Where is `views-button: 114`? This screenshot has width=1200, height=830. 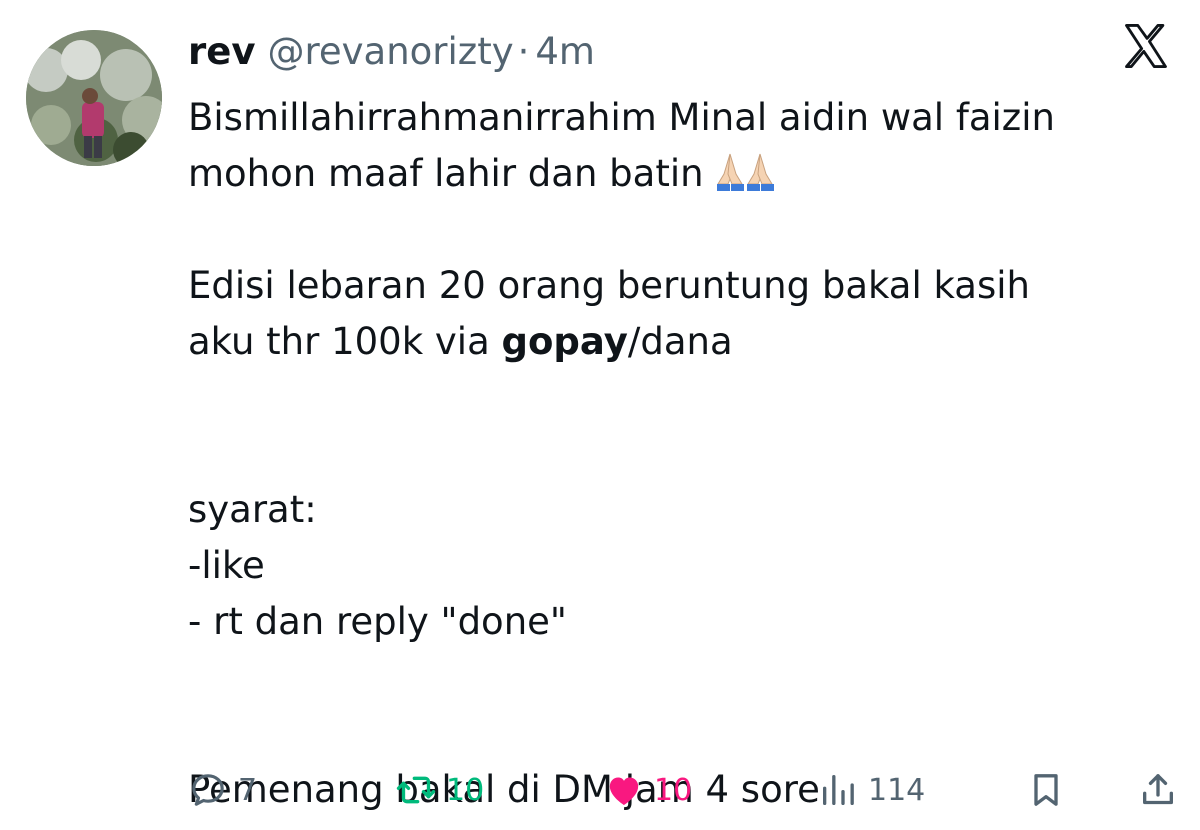
views-button: 114 is located at coordinates (871, 790).